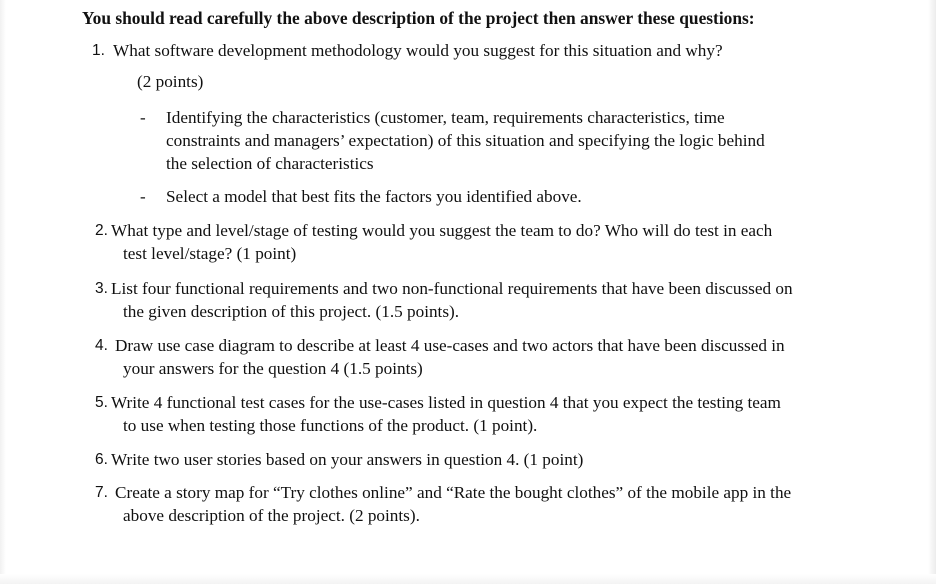 The image size is (936, 584). Describe the element at coordinates (101, 459) in the screenshot. I see `question-number: 6.` at that location.